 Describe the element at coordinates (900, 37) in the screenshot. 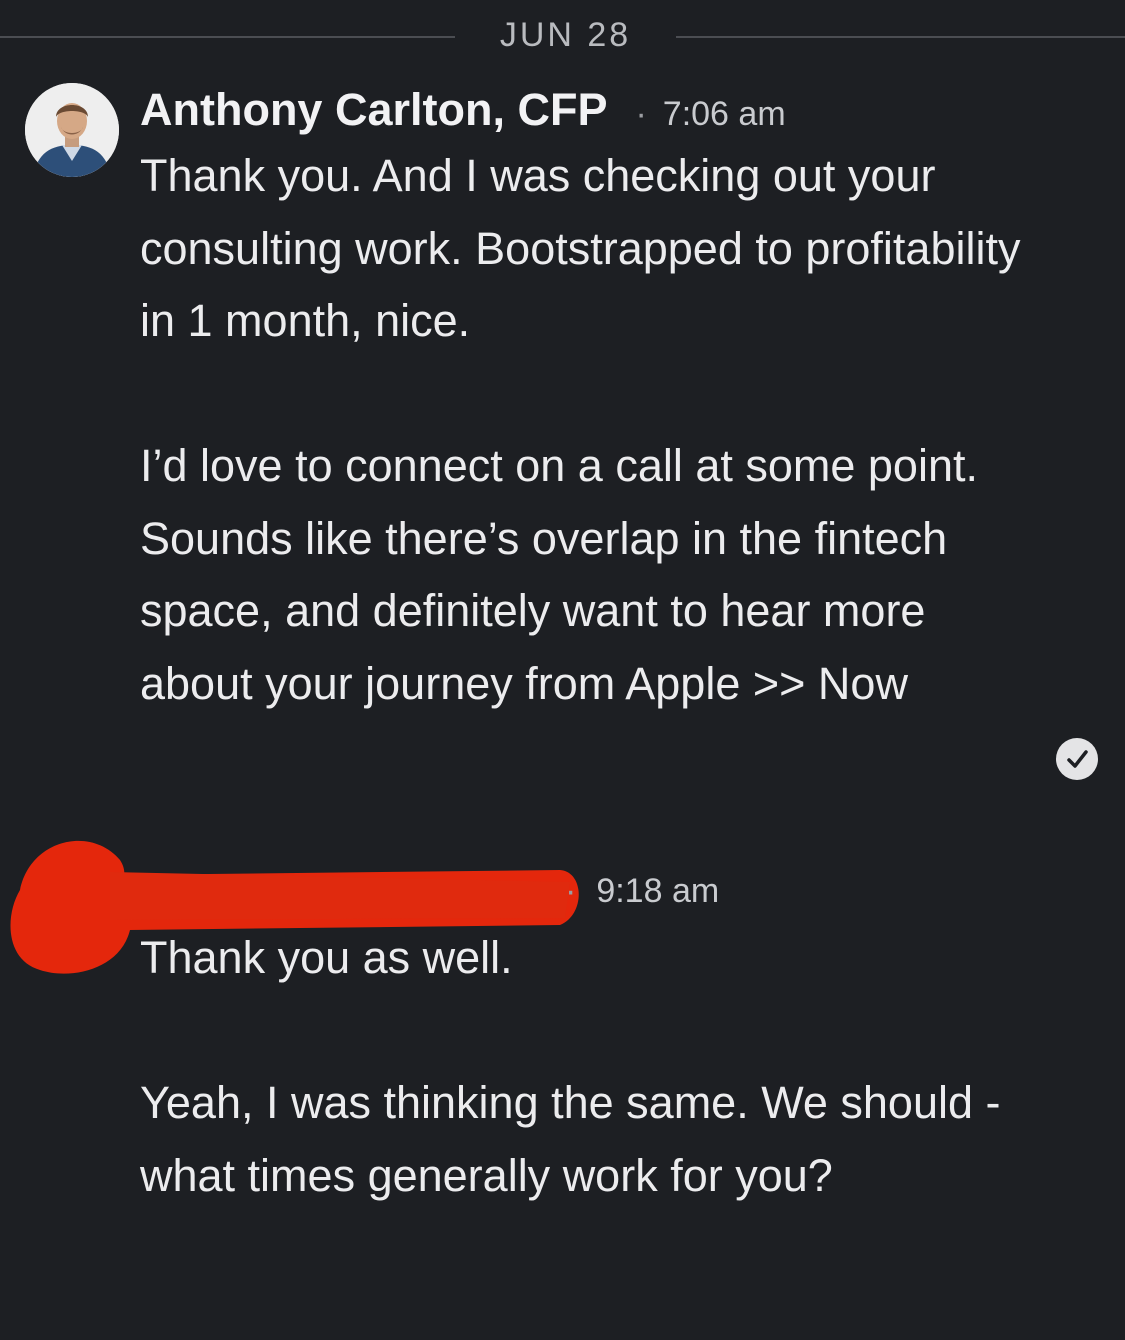

I see `divider-line-right` at that location.